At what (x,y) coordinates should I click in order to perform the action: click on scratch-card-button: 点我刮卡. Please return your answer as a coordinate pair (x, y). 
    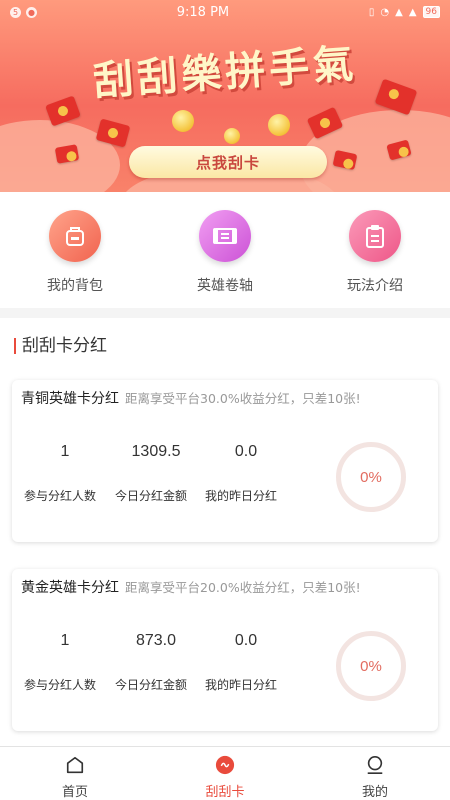
    Looking at the image, I should click on (228, 162).